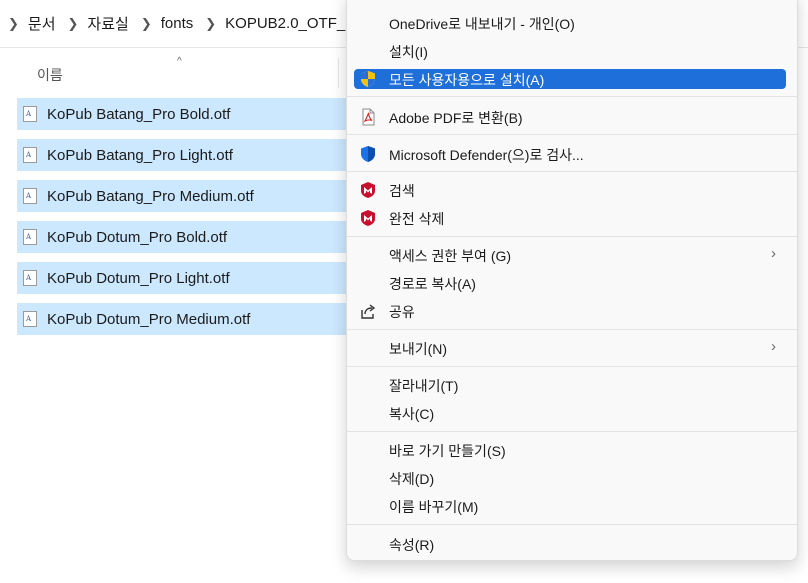 This screenshot has height=583, width=808. I want to click on menu-item-onedrive-export: OneDrive로 내보내기 - 개인(O), so click(570, 23).